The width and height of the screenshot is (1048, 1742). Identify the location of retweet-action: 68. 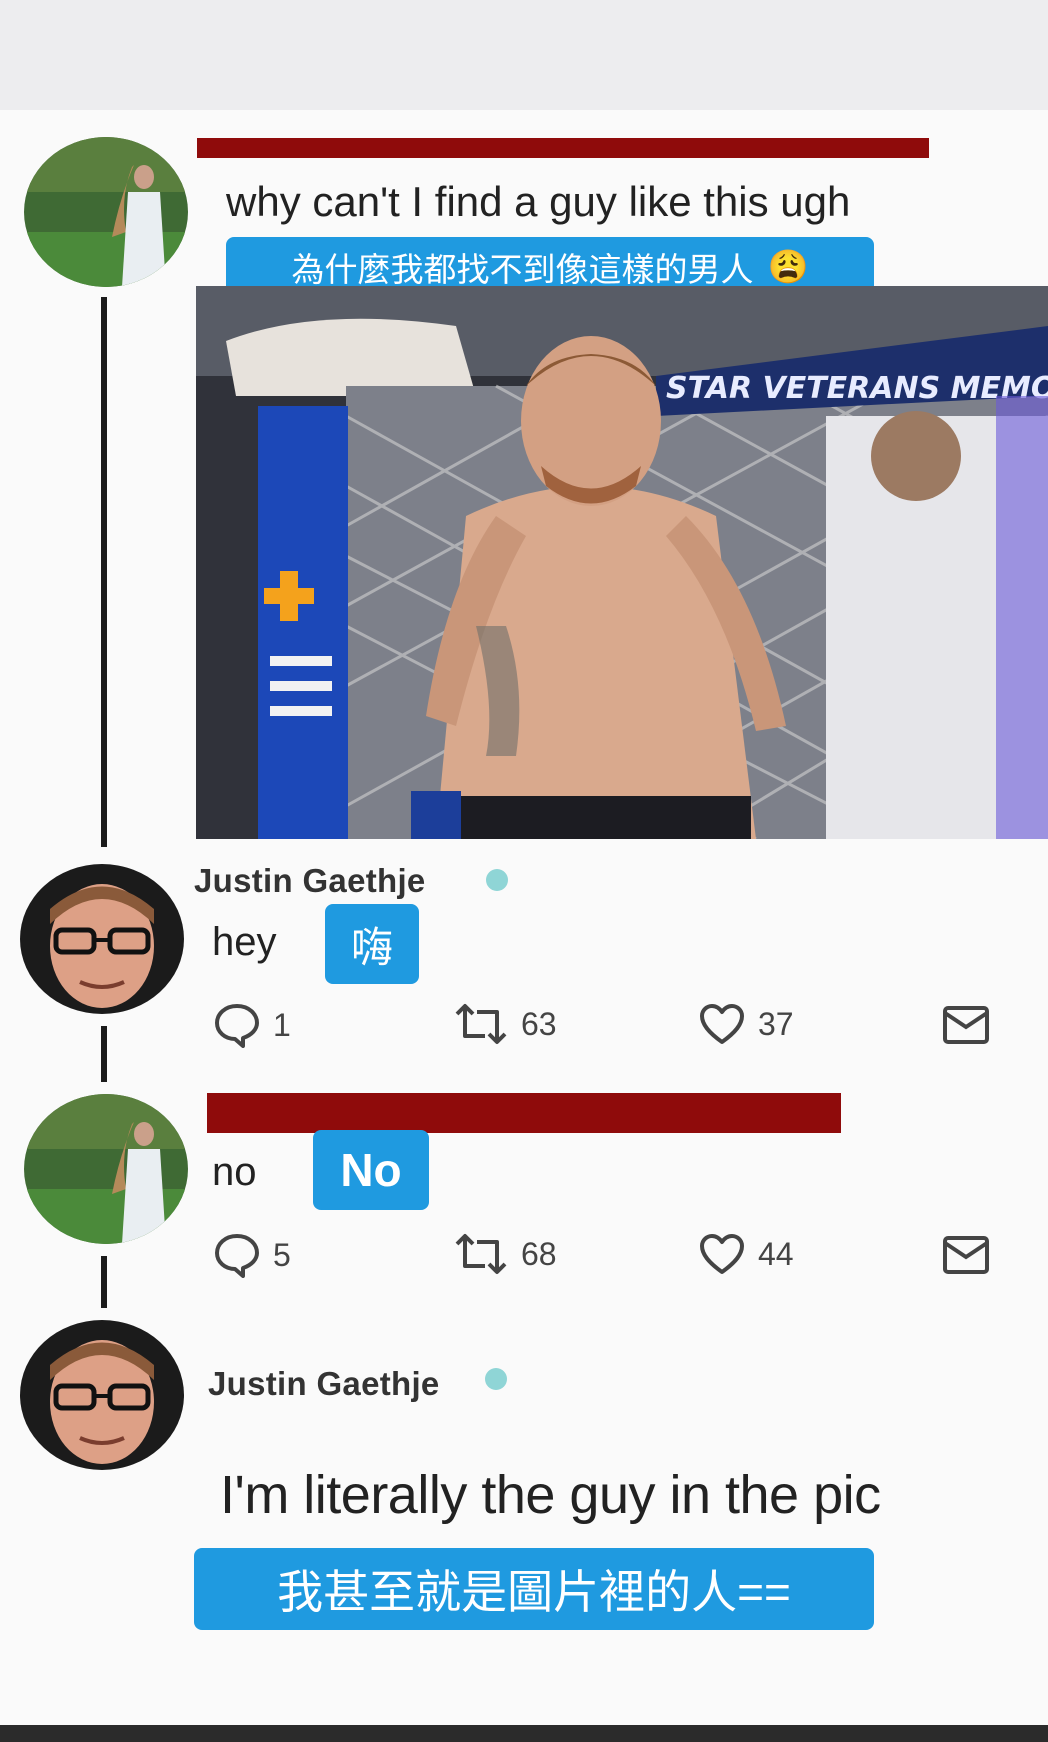
(505, 1254).